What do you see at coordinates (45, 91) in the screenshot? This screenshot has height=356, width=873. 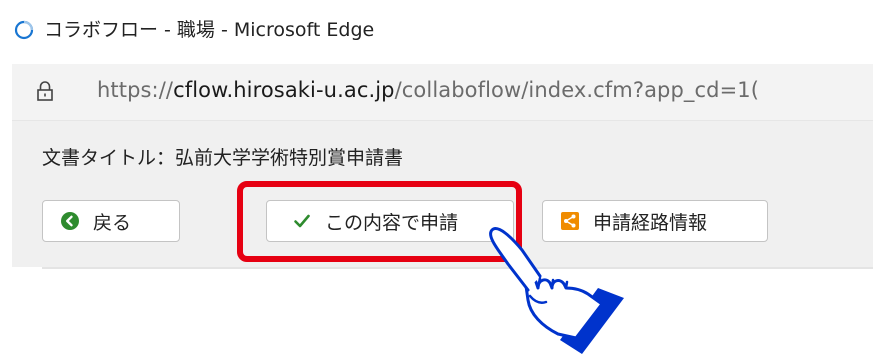 I see `lock-icon` at bounding box center [45, 91].